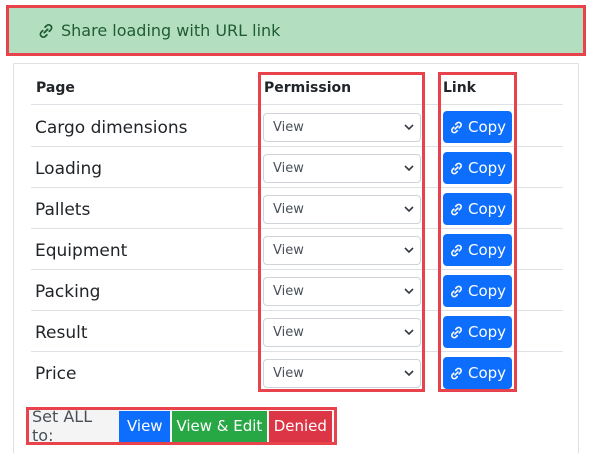  What do you see at coordinates (62, 426) in the screenshot?
I see `set-all-label: Set ALL to:` at bounding box center [62, 426].